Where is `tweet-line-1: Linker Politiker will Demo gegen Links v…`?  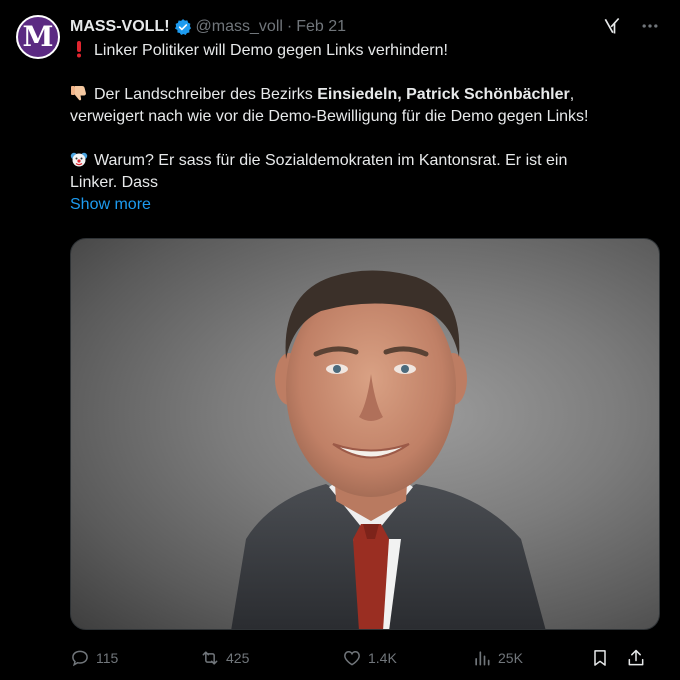 tweet-line-1: Linker Politiker will Demo gegen Links v… is located at coordinates (365, 51).